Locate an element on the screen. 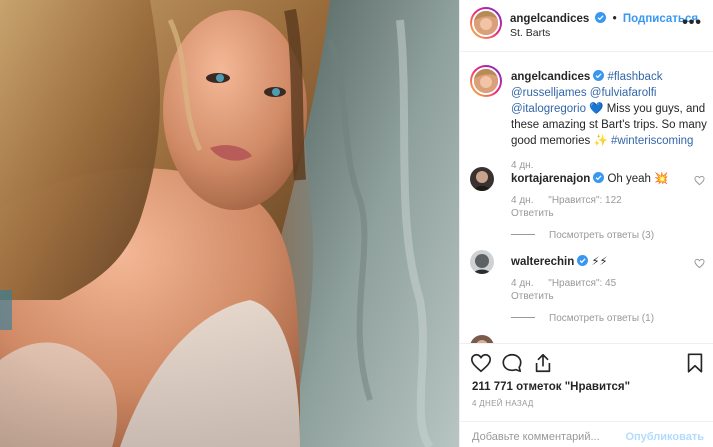 This screenshot has height=447, width=713. commenter-username: walterechin is located at coordinates (542, 262).